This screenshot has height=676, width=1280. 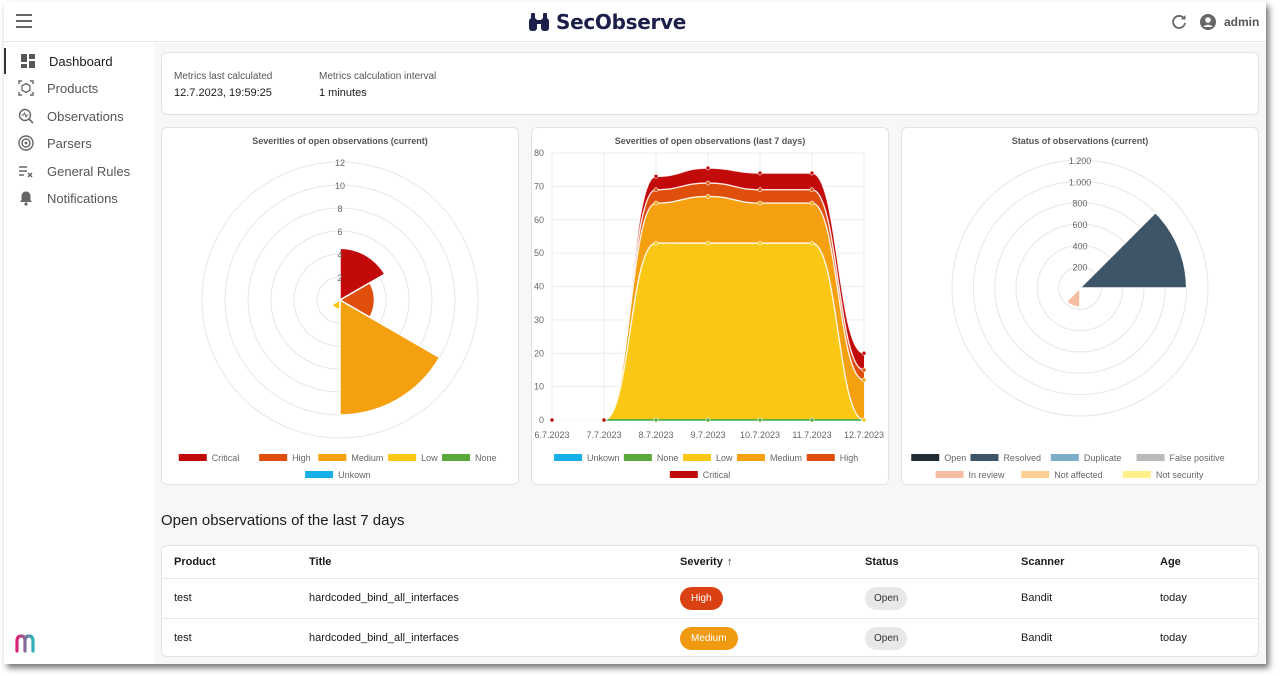 I want to click on legend-label-not-affected: Not affected, so click(x=1078, y=475).